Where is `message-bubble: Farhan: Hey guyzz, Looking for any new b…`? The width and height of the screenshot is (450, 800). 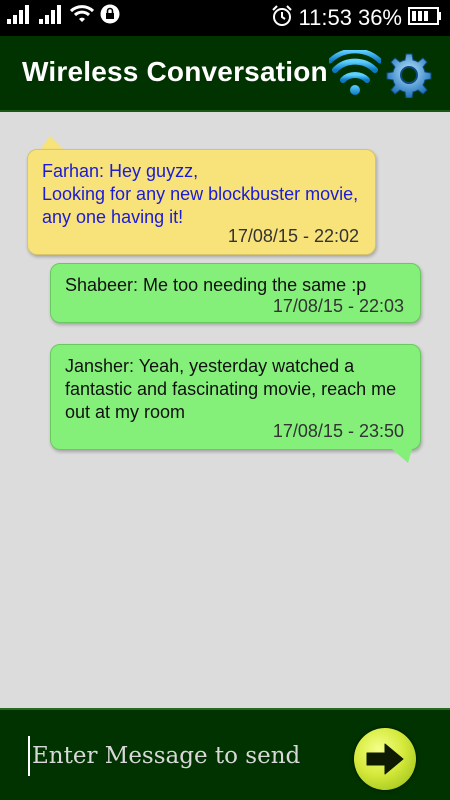 message-bubble: Farhan: Hey guyzz, Looking for any new b… is located at coordinates (201, 202).